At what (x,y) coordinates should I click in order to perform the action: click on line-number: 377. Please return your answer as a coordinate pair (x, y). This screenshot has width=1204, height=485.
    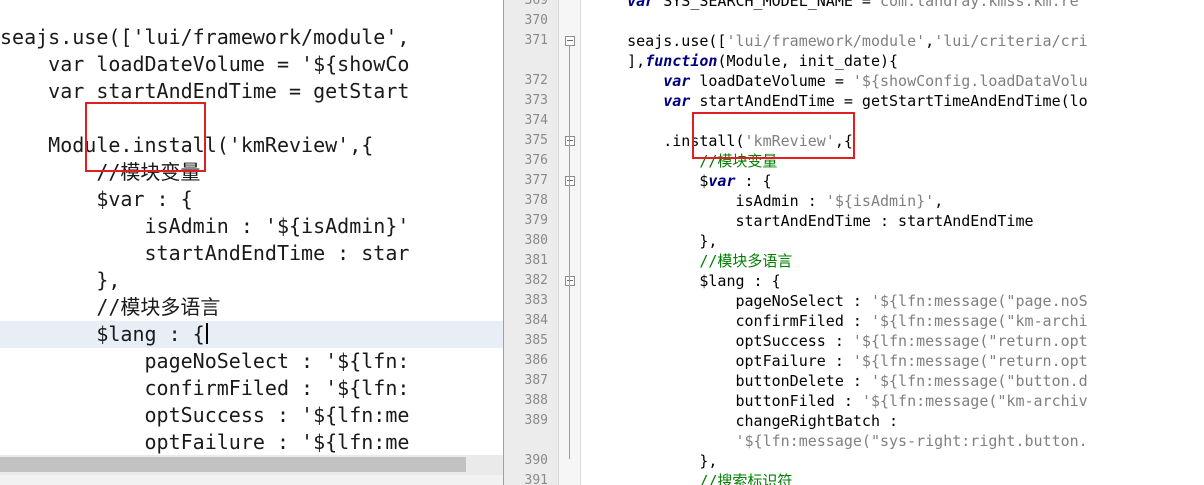
    Looking at the image, I should click on (536, 180).